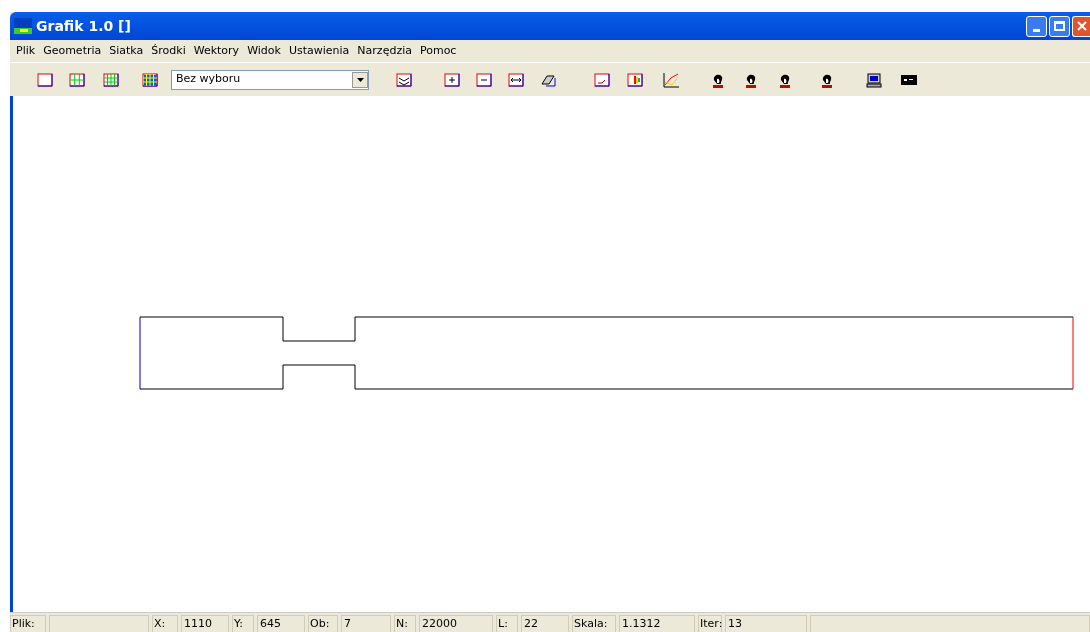  Describe the element at coordinates (671, 79) in the screenshot. I see `line-chart-icon` at that location.